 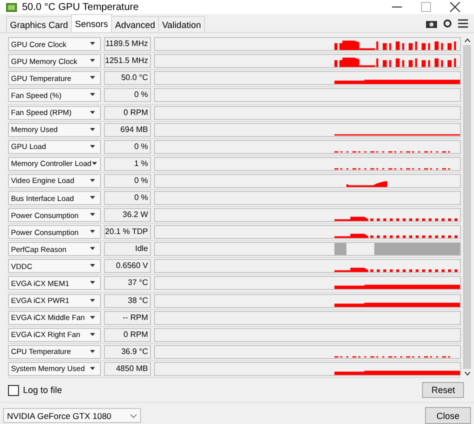 What do you see at coordinates (127, 61) in the screenshot?
I see `sensor-value: 1251.5 MHz` at bounding box center [127, 61].